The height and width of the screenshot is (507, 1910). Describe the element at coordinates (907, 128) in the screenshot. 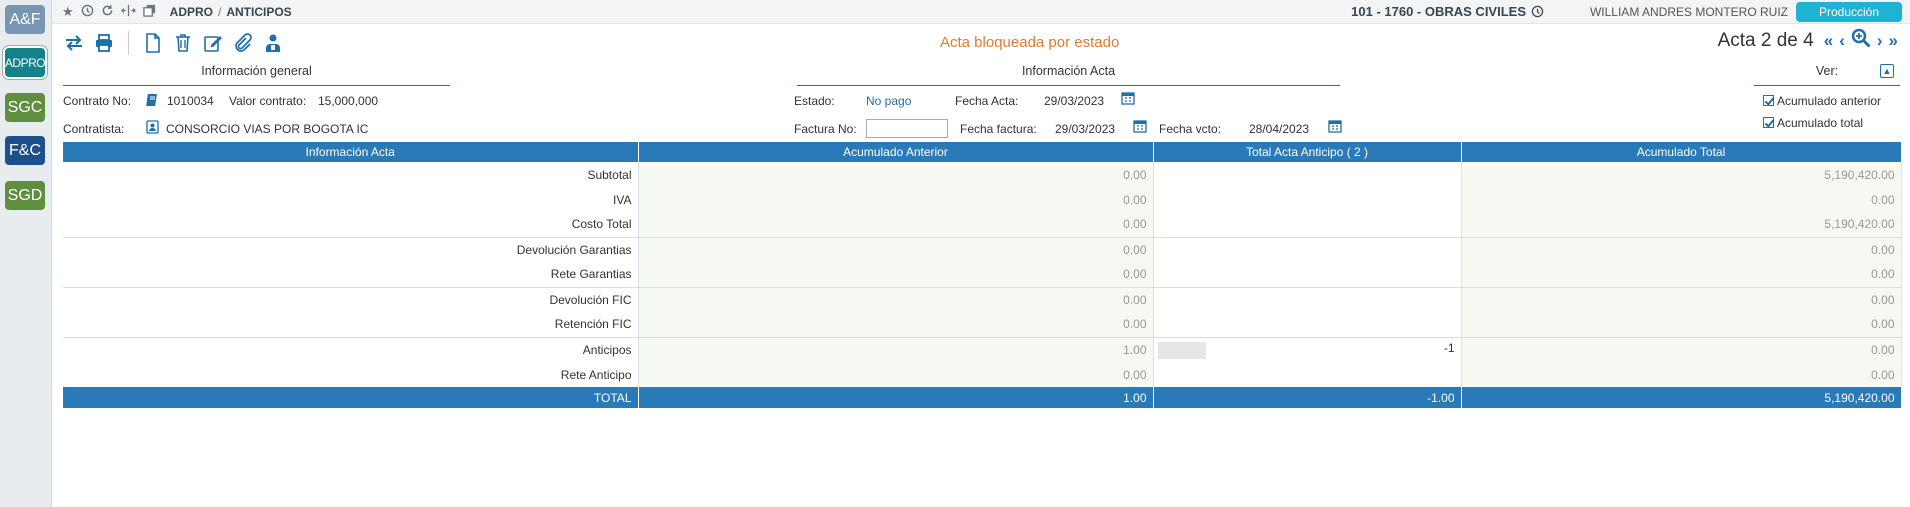

I see `factura-input` at that location.